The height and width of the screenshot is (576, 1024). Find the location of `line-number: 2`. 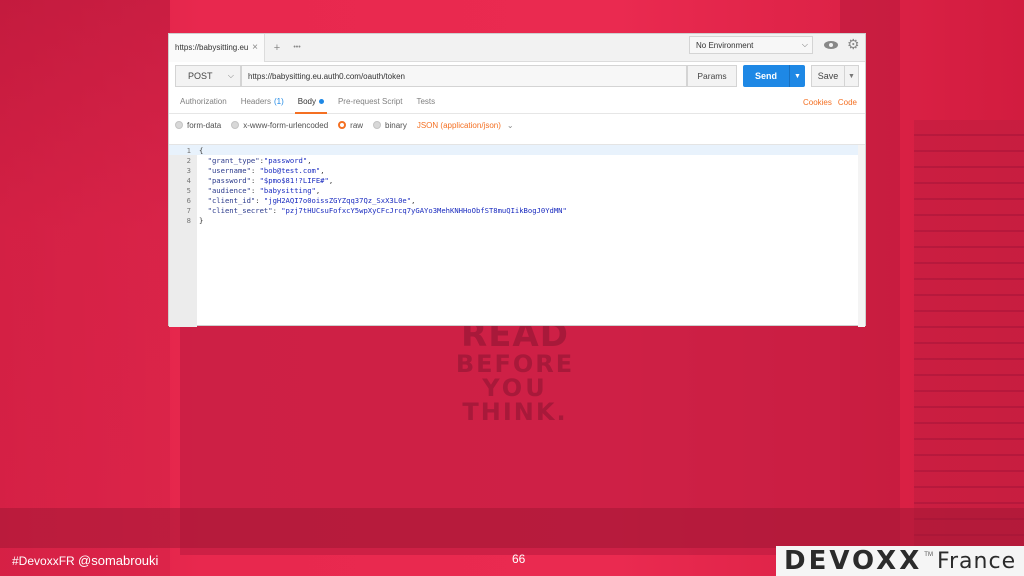

line-number: 2 is located at coordinates (188, 160).